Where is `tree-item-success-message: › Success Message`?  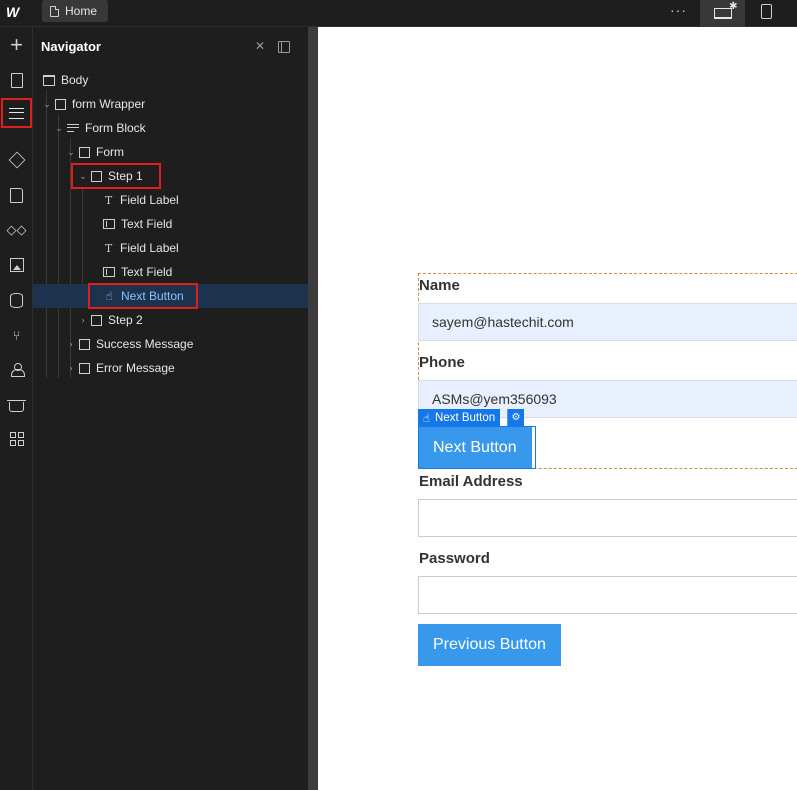
tree-item-success-message: › Success Message is located at coordinates (170, 344).